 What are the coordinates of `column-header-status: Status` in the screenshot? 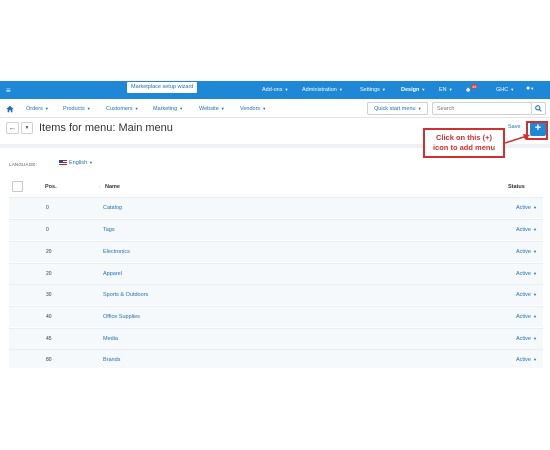 It's located at (516, 187).